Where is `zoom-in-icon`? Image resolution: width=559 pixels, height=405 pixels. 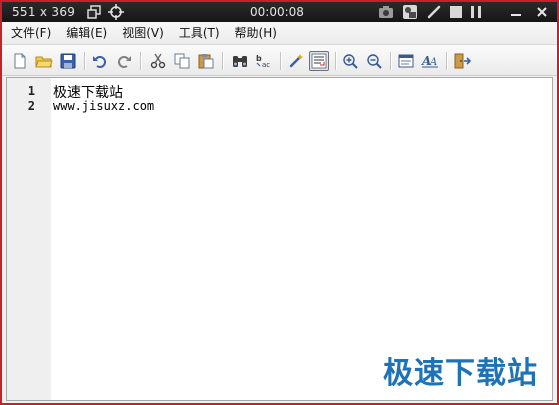 zoom-in-icon is located at coordinates (350, 61).